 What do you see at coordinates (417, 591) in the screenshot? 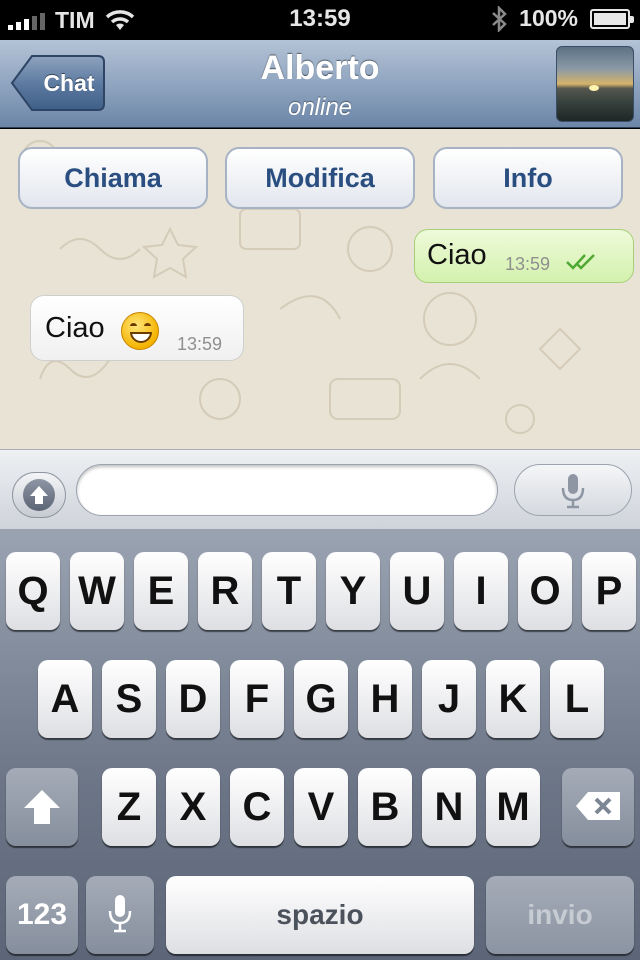
I see `key-u: U` at bounding box center [417, 591].